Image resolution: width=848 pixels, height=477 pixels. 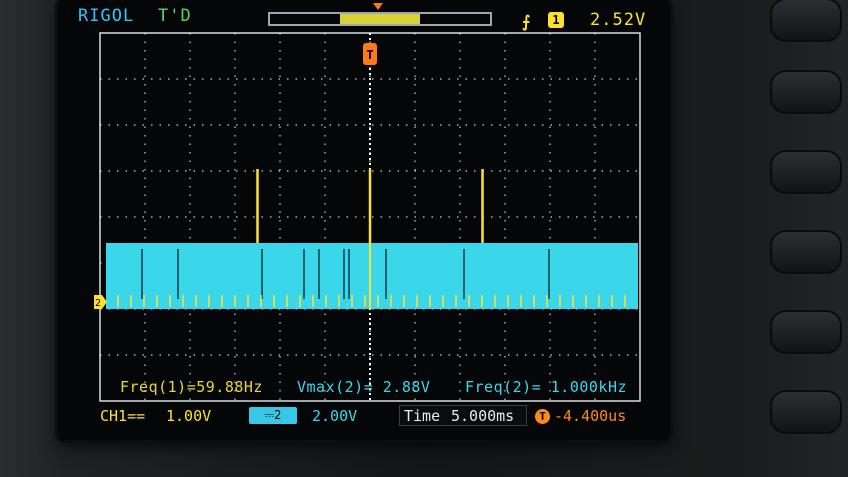 What do you see at coordinates (378, 6) in the screenshot?
I see `memory-trigger-pointer-icon` at bounding box center [378, 6].